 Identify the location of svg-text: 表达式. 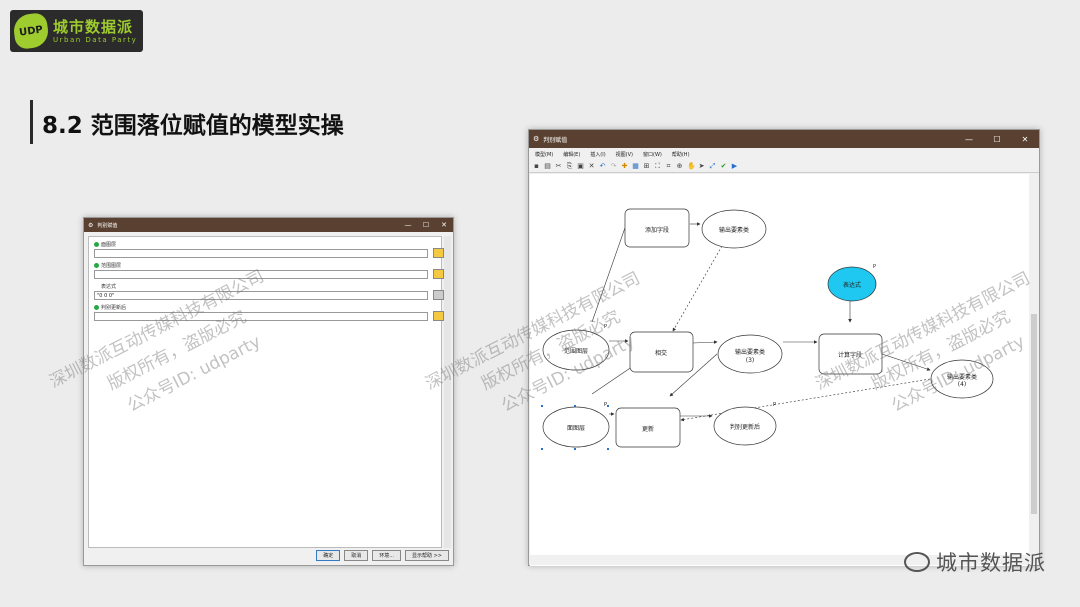
(852, 285).